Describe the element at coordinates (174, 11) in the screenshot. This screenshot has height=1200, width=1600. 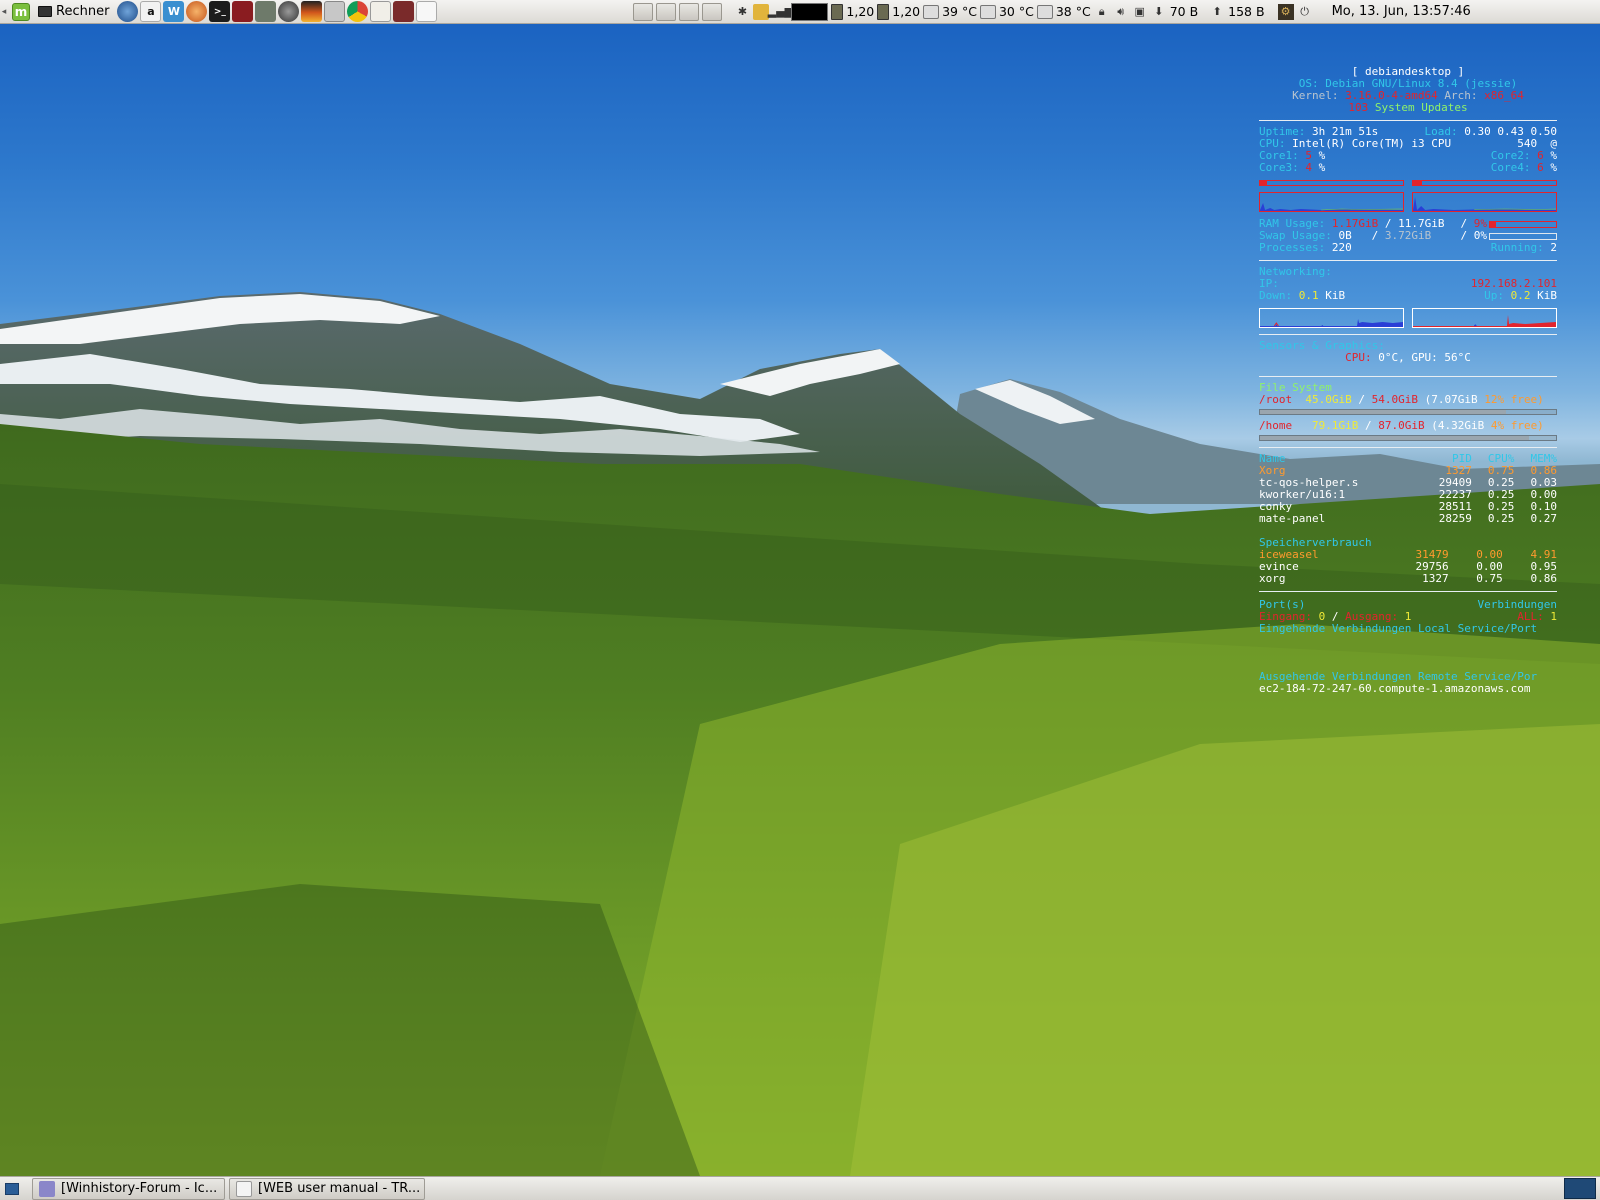
I see `libreoffice-writer-icon: W` at that location.